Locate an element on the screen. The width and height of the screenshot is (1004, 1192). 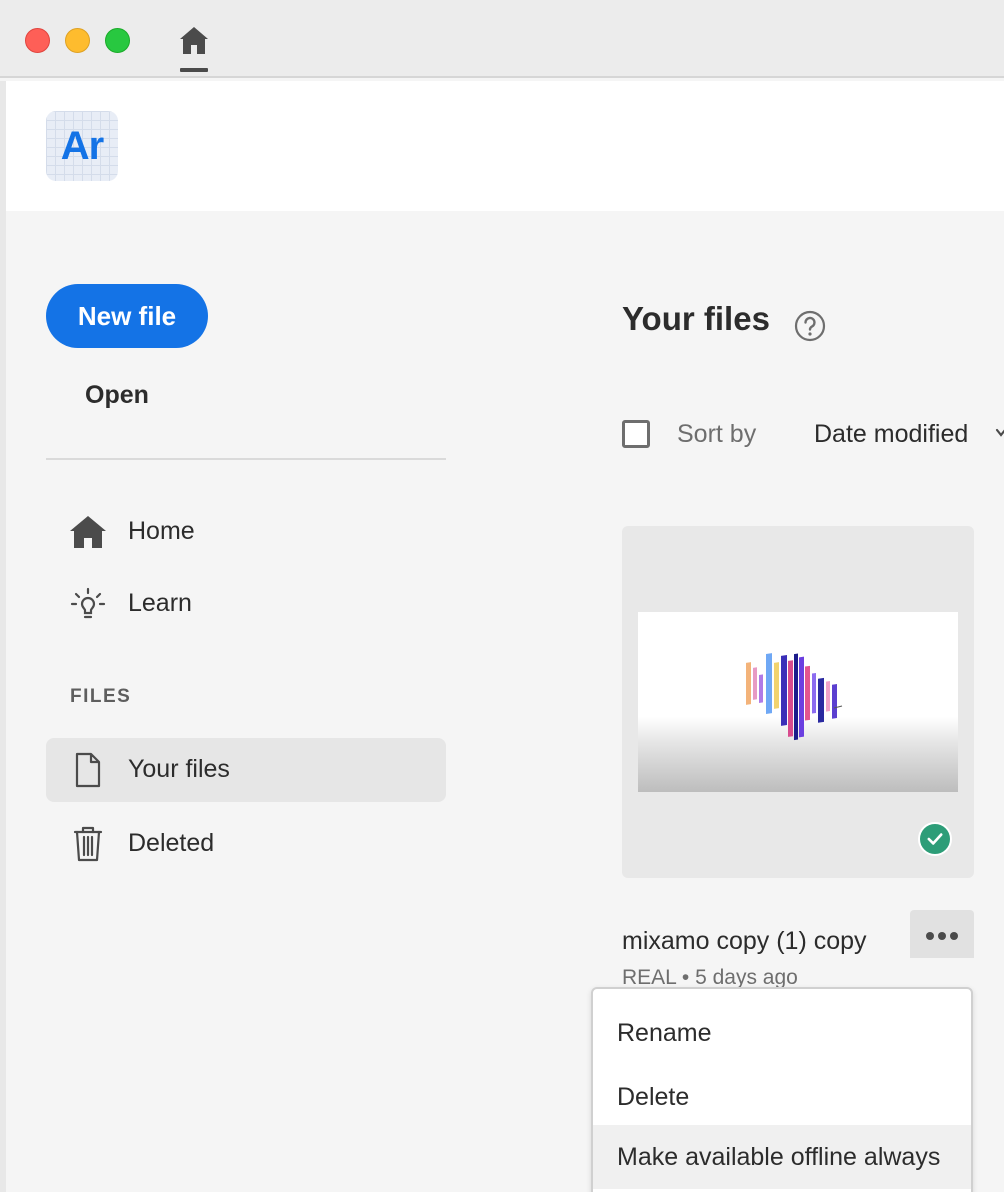
sidebar-item-label: Your files is located at coordinates (179, 769).